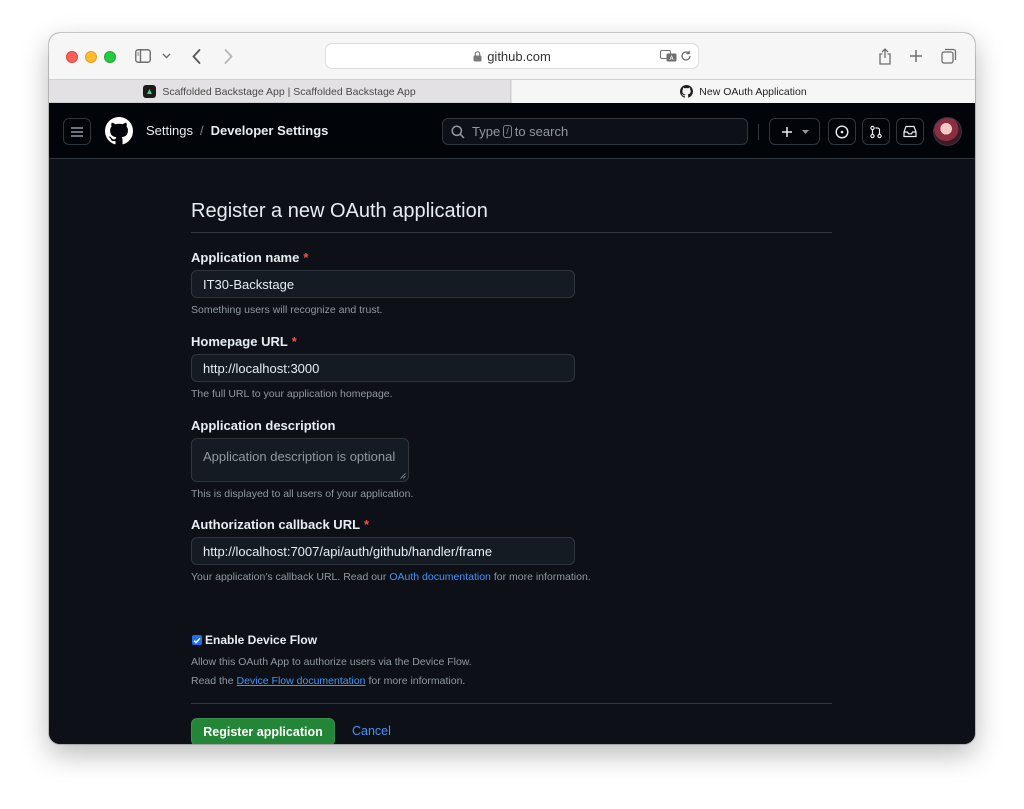  What do you see at coordinates (794, 131) in the screenshot?
I see `create-new-button` at bounding box center [794, 131].